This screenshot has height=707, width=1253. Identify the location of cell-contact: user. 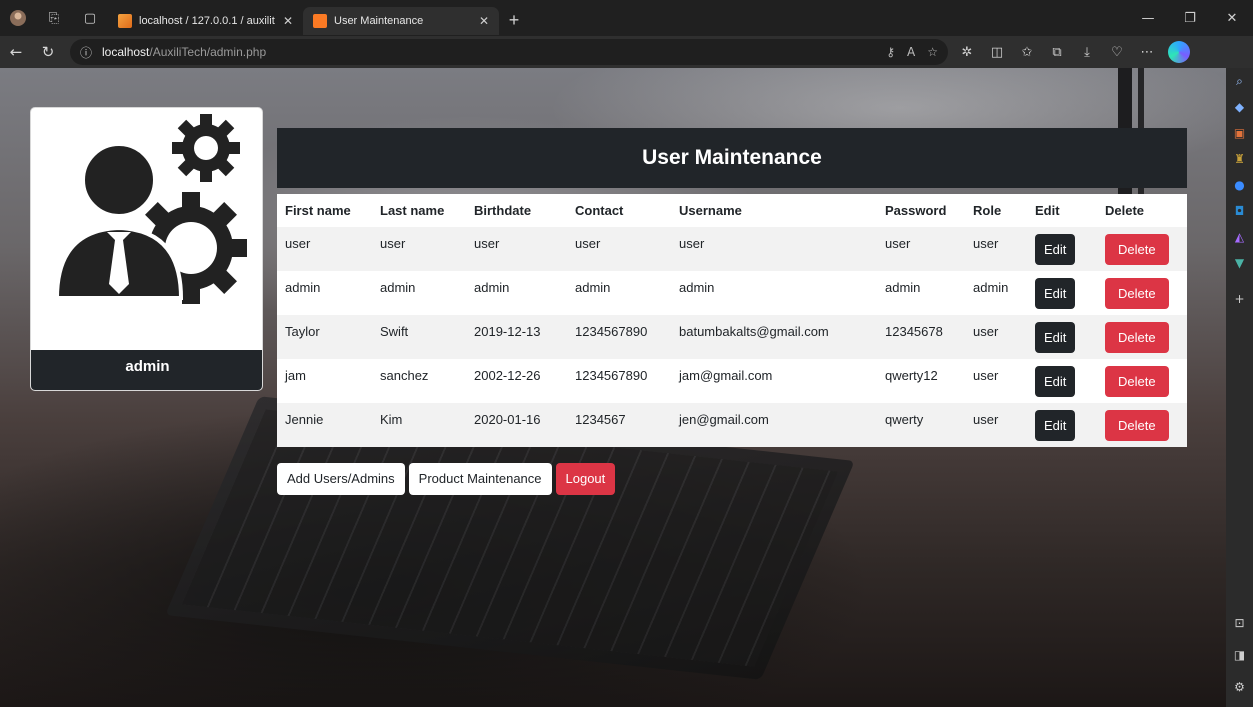
(619, 249).